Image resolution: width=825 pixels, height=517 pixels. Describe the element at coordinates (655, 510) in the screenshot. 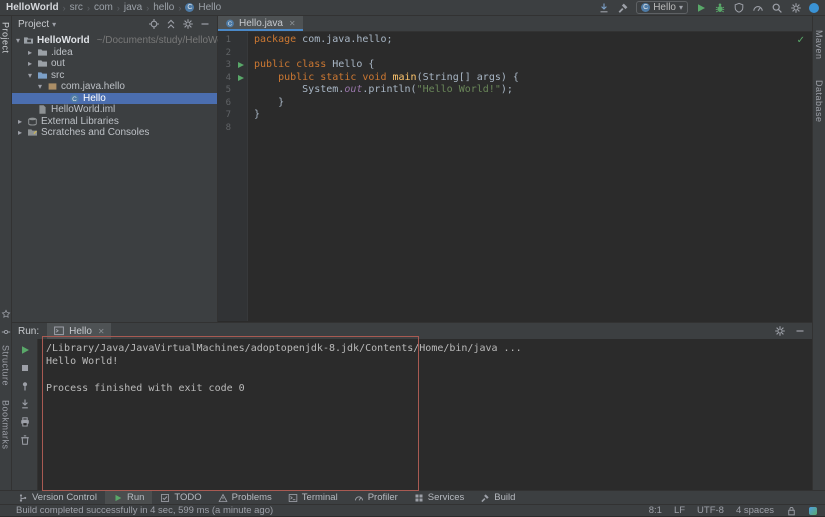

I see `caret-position: 8:1` at that location.